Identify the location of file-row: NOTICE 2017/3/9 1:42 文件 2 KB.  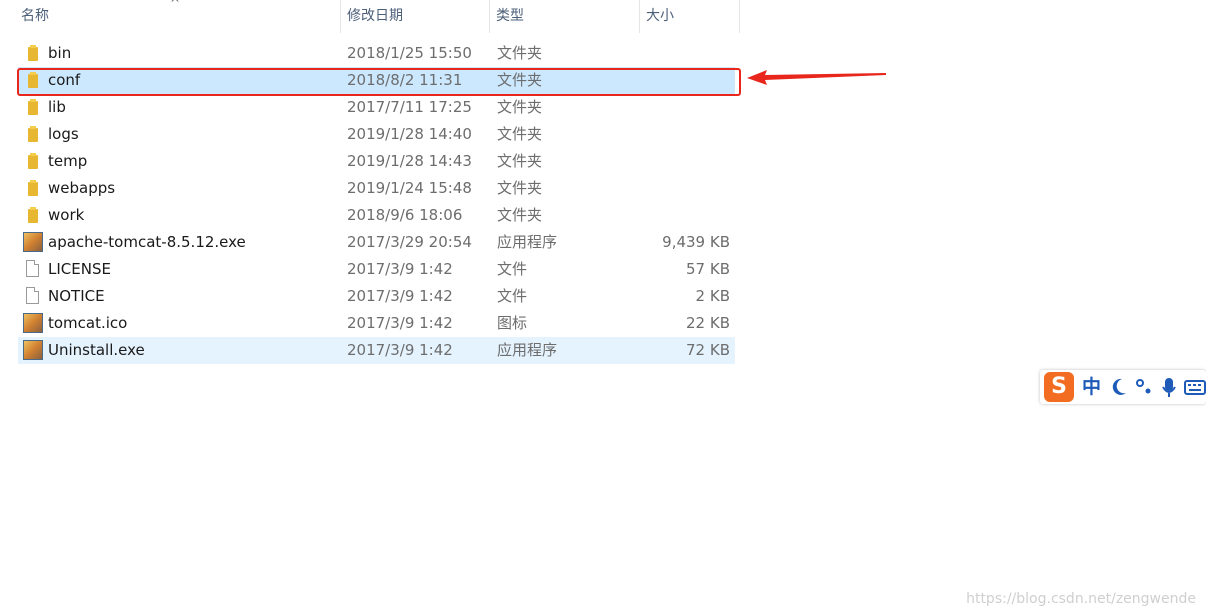
(376, 296).